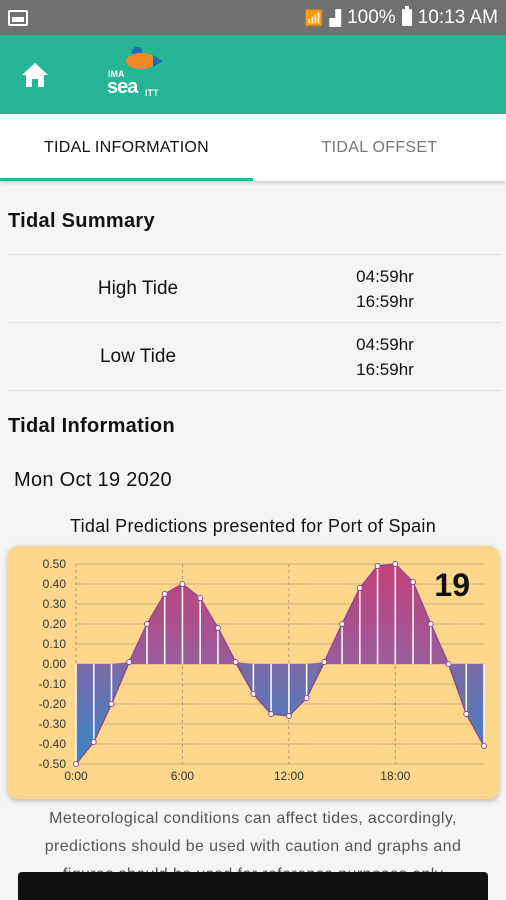  I want to click on tab-bar: TIDAL INFORMATION TIDAL OFFSET, so click(253, 147).